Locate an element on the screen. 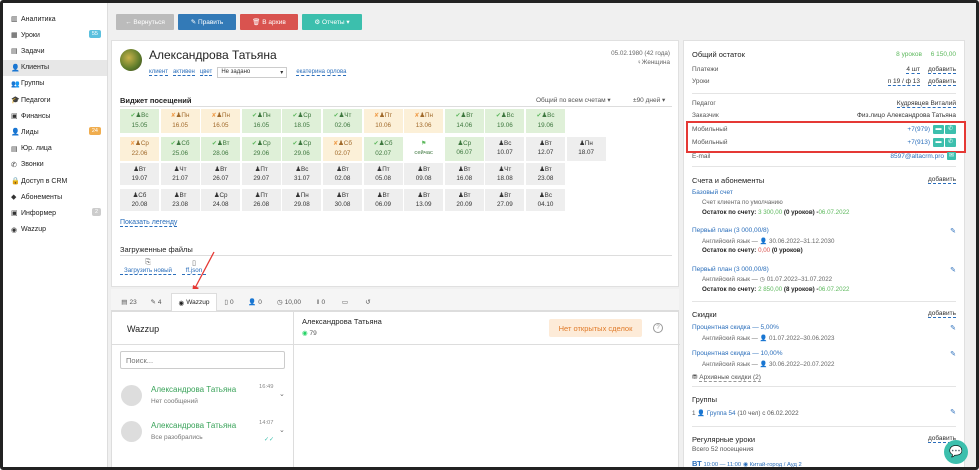 The image size is (979, 470). sidebar-item-13: ◉ Wazzup is located at coordinates (55, 230).